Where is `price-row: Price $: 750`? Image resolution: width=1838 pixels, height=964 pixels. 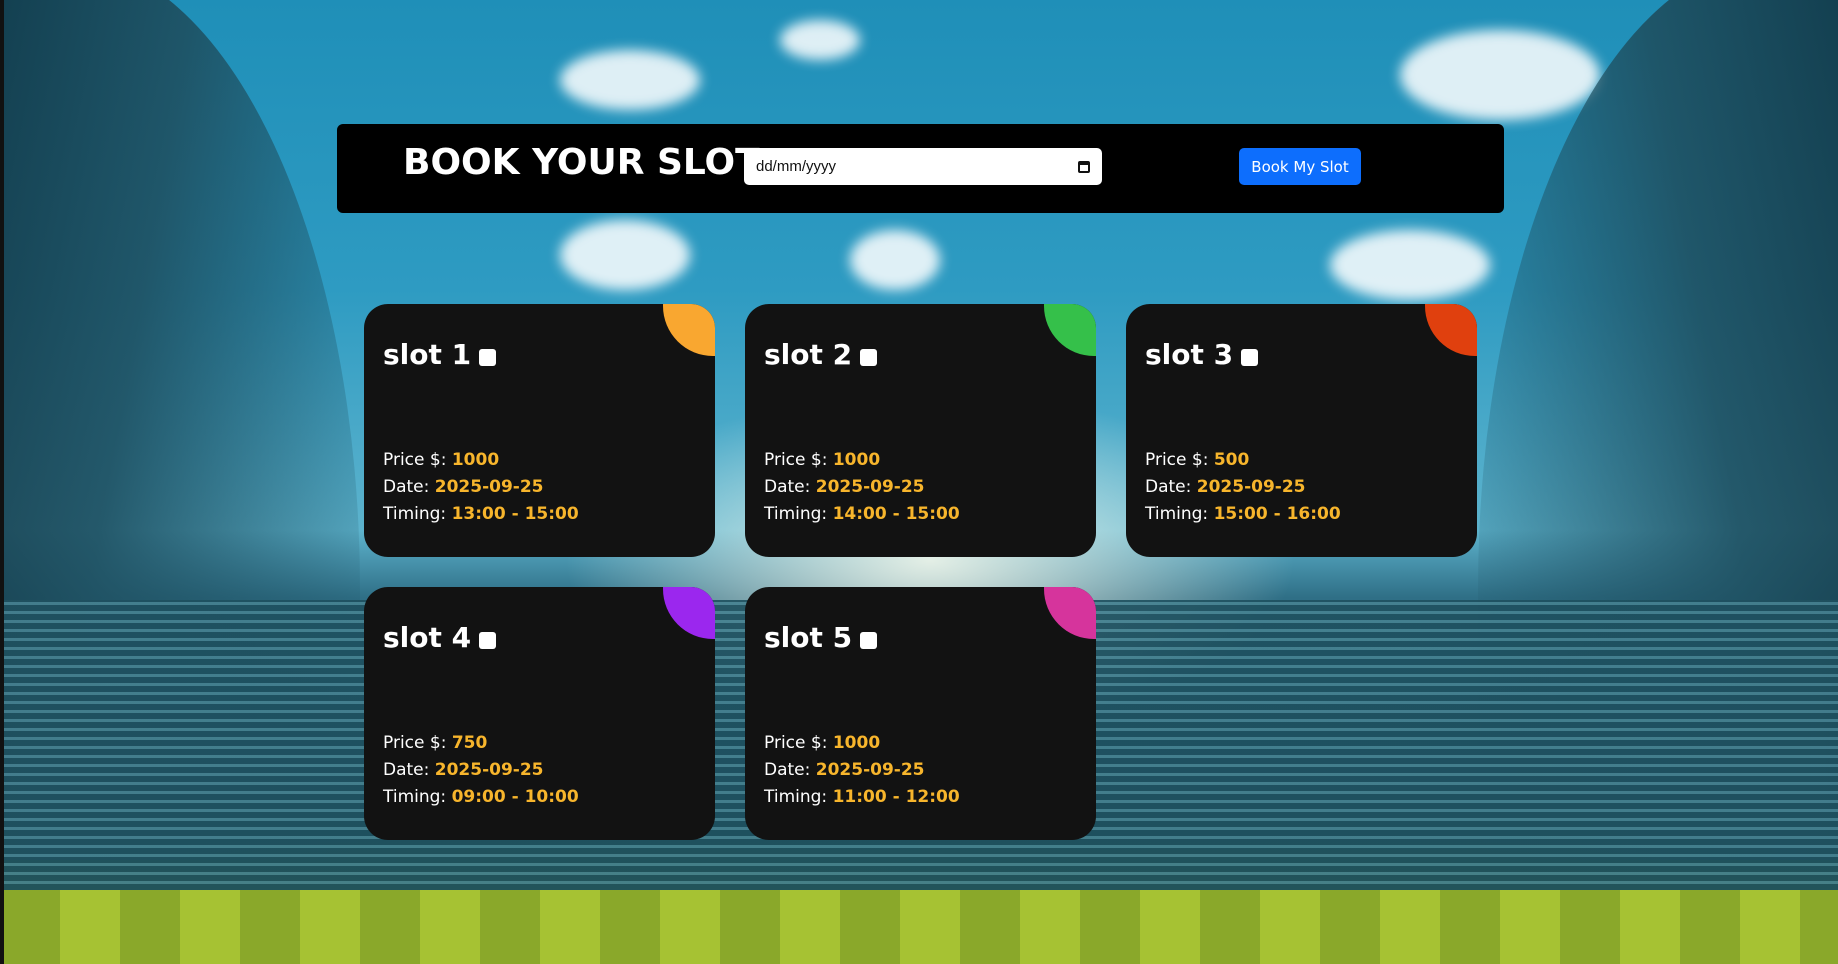 price-row: Price $: 750 is located at coordinates (481, 743).